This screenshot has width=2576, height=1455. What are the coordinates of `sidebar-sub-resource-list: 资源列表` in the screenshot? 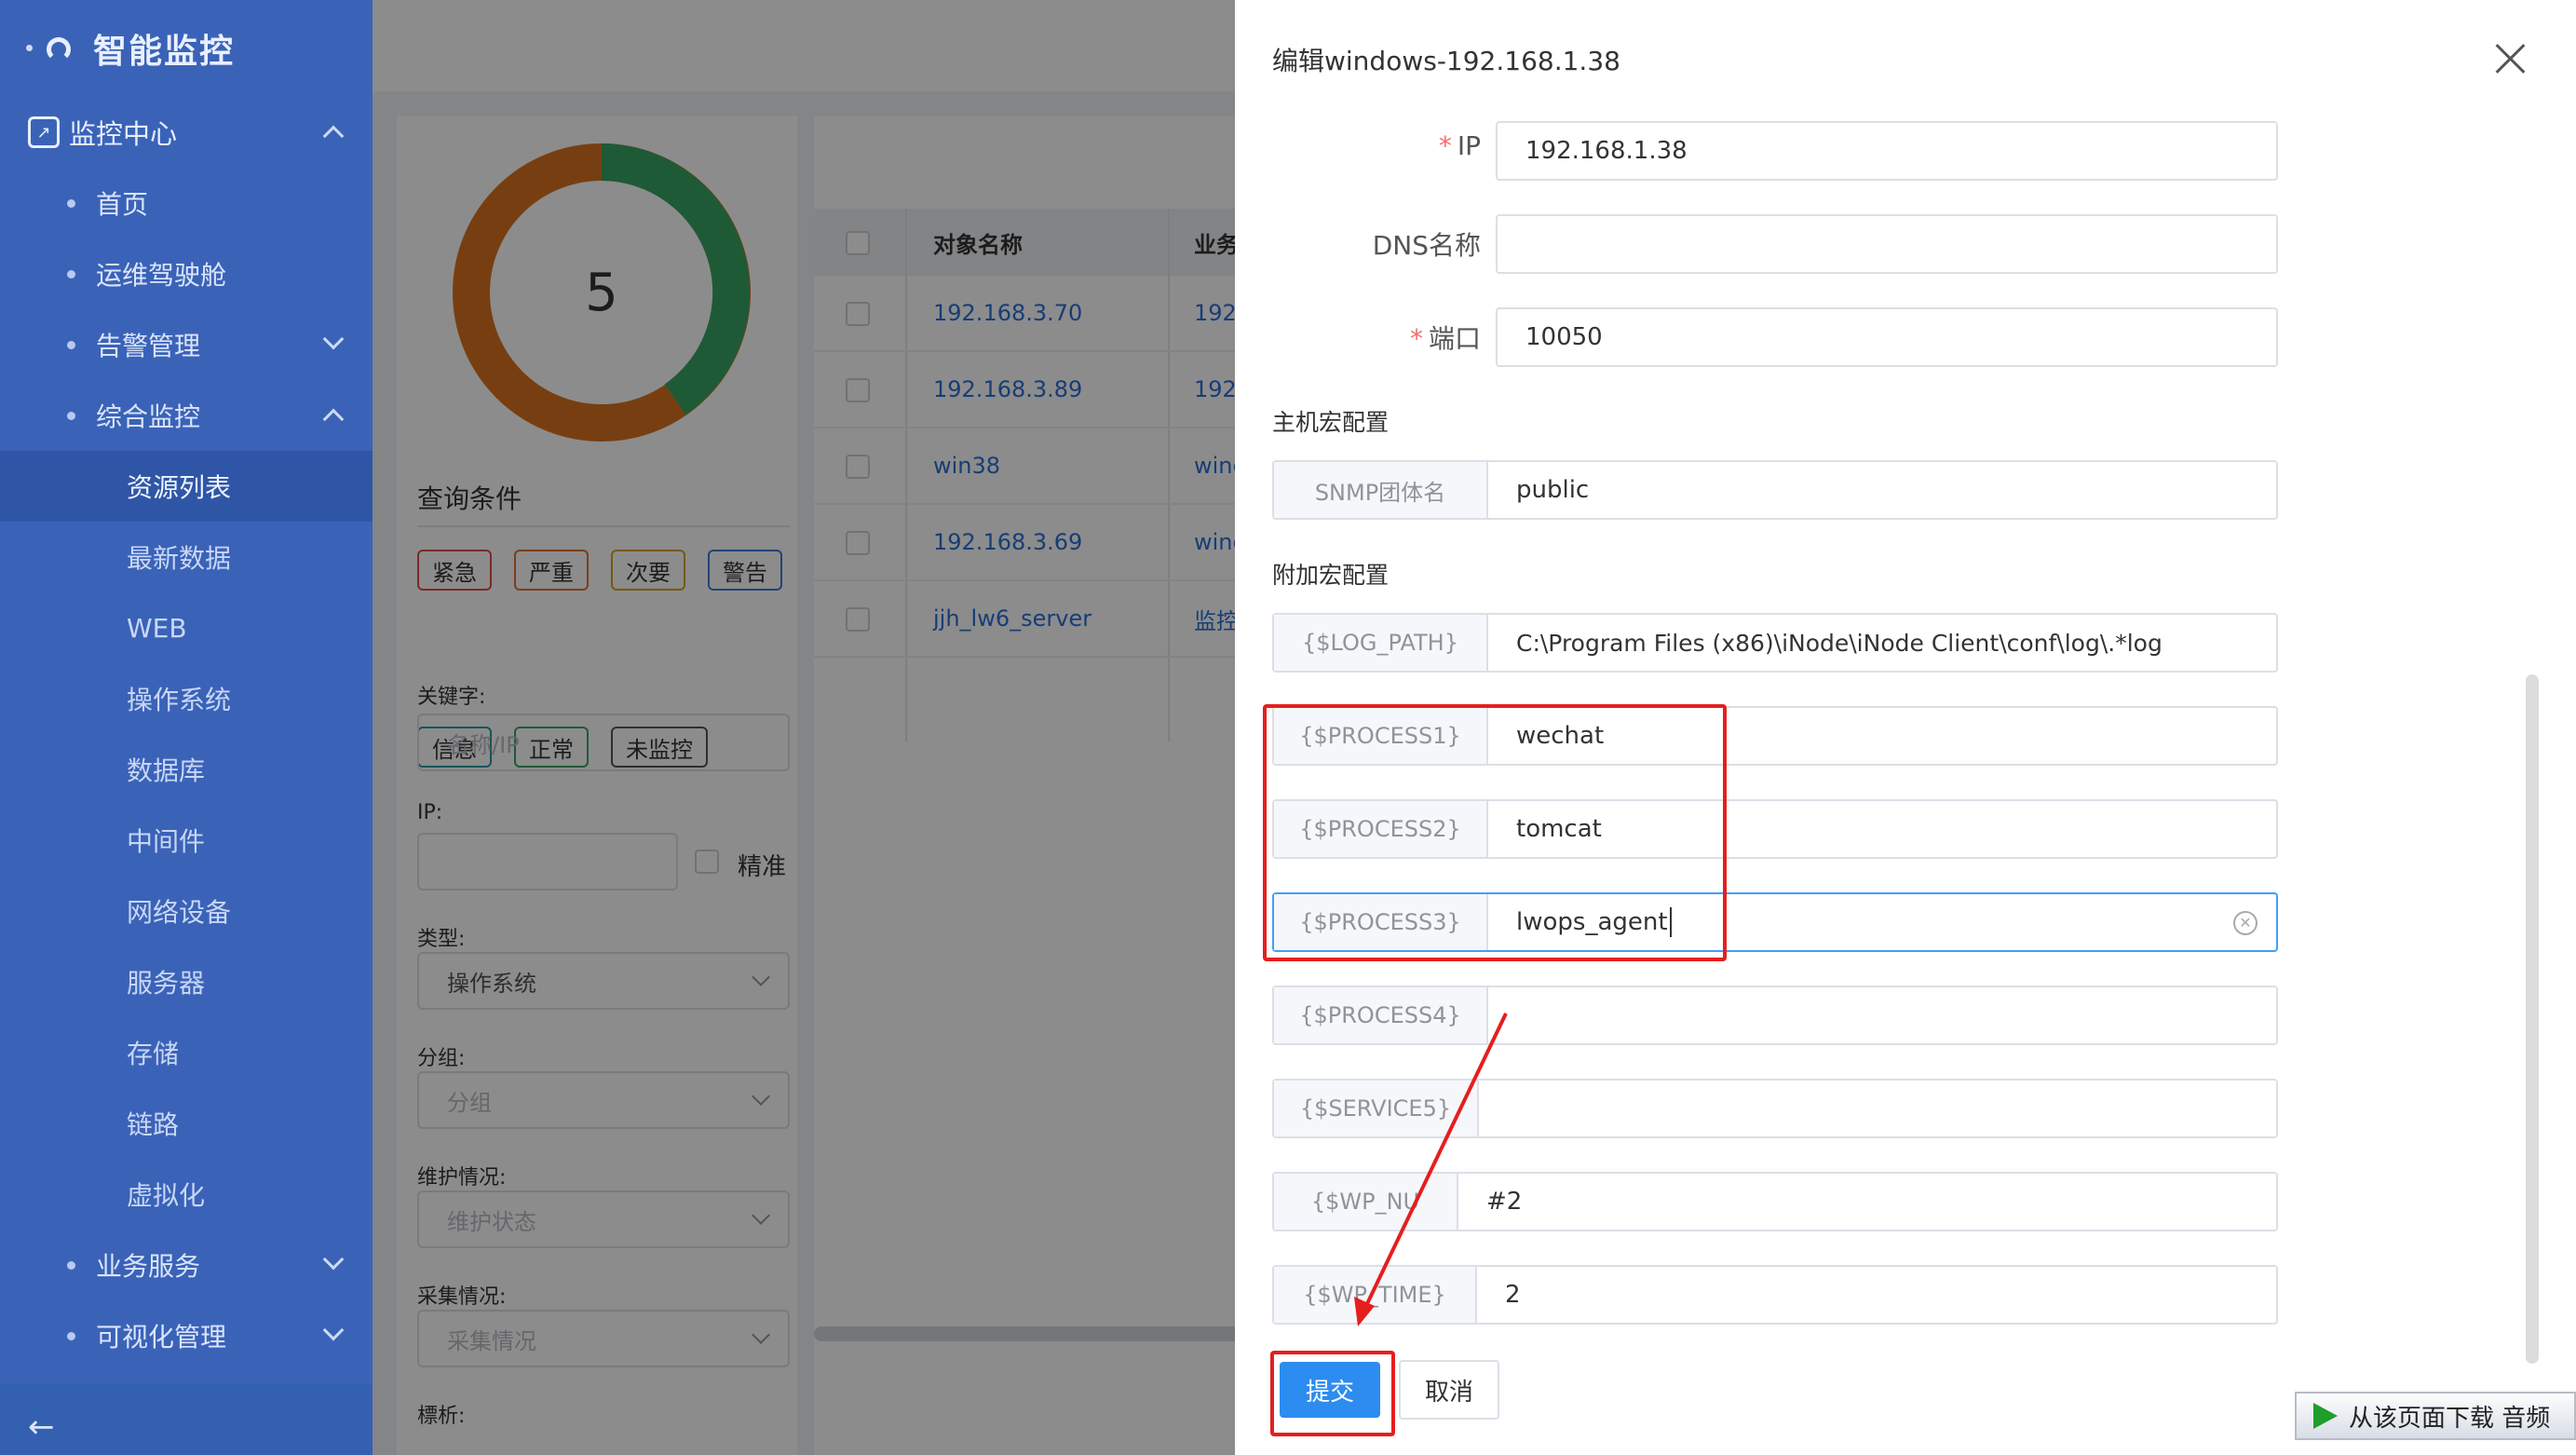 It's located at (186, 486).